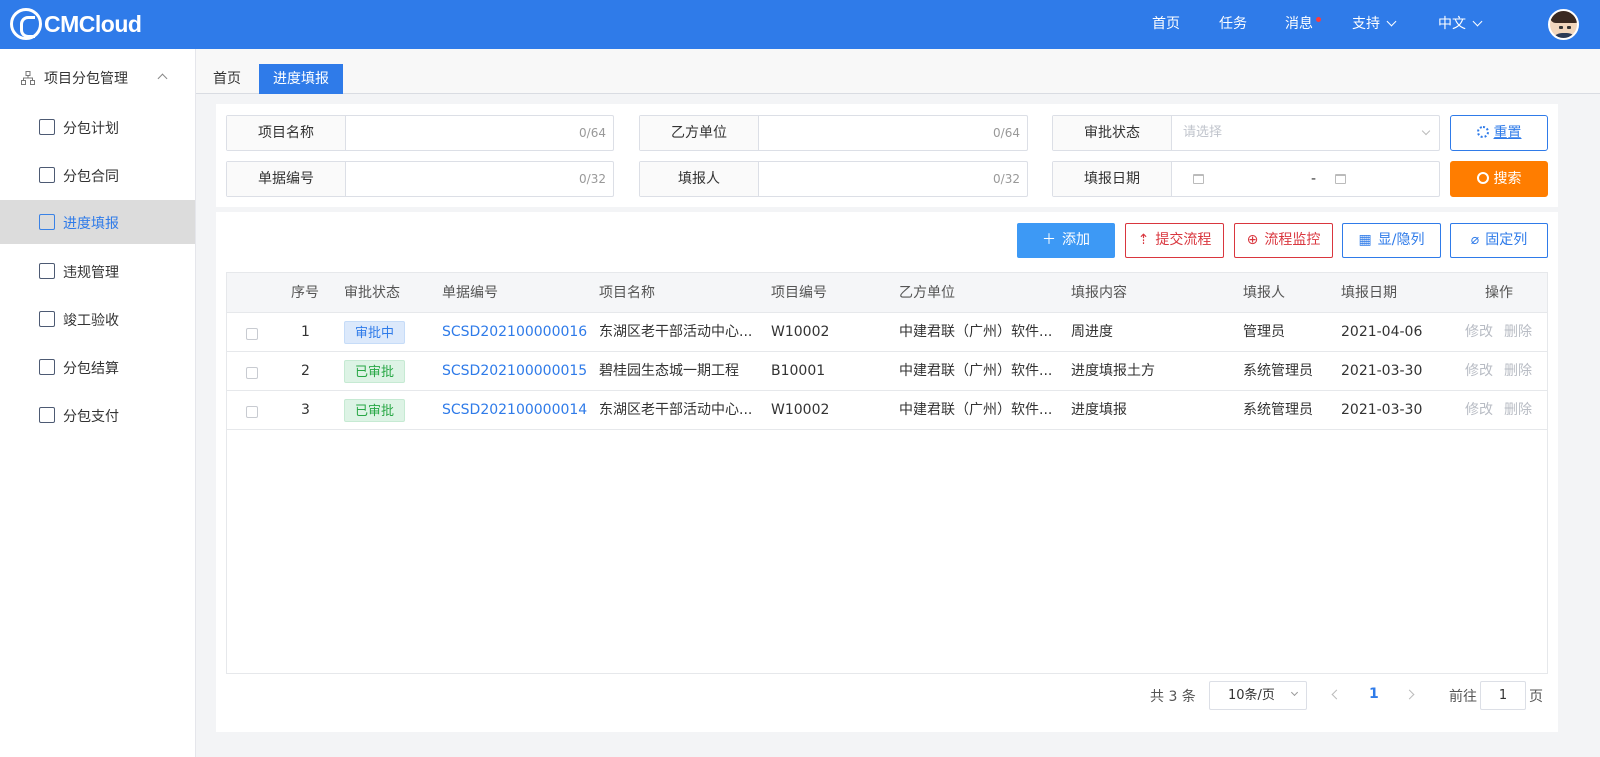  What do you see at coordinates (47, 271) in the screenshot?
I see `clipboard-check-icon` at bounding box center [47, 271].